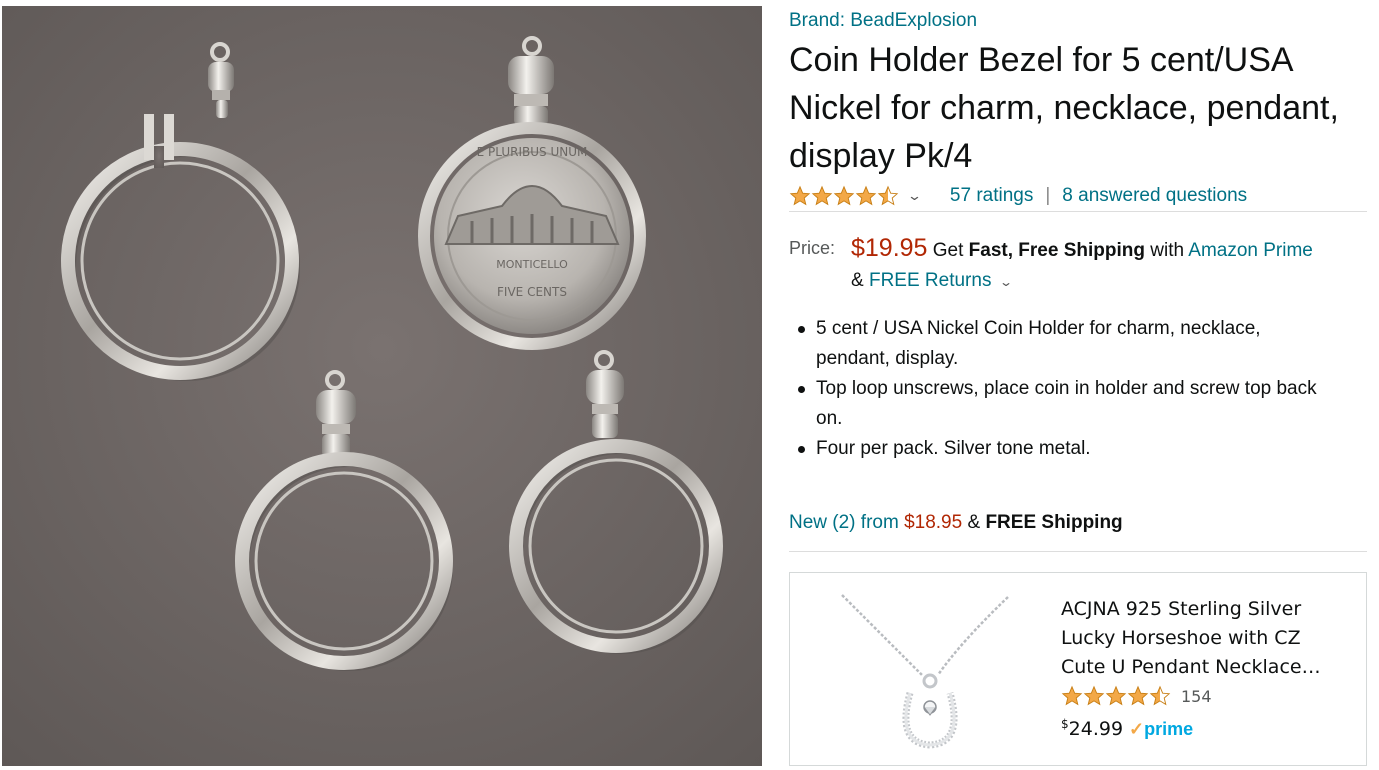 The height and width of the screenshot is (770, 1379). I want to click on shipping-prefix: Get, so click(948, 250).